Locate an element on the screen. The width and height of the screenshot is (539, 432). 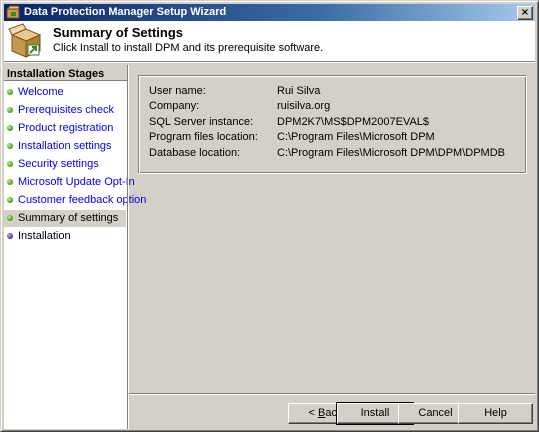
stage-label: Microsoft Update Opt-In is located at coordinates (76, 182).